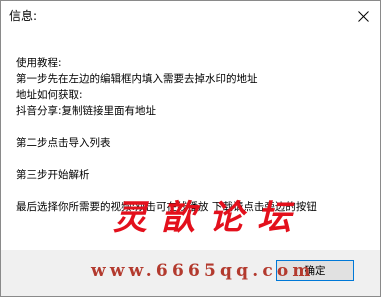 Image resolution: width=381 pixels, height=297 pixels. I want to click on title-bar: 信息:, so click(190, 16).